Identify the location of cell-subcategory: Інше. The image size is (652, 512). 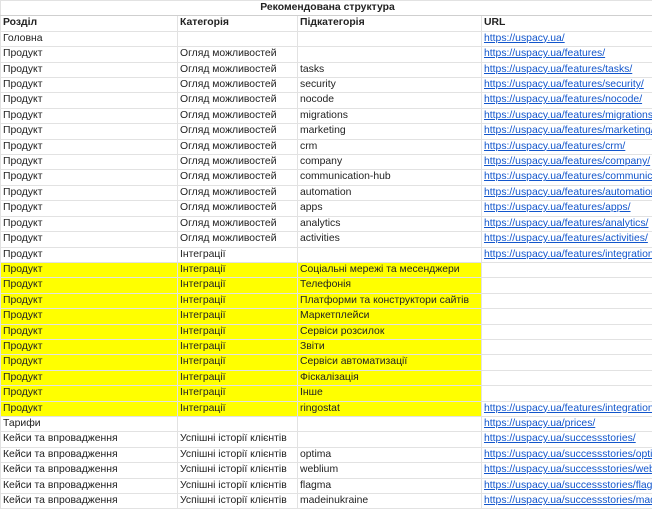
(389, 393).